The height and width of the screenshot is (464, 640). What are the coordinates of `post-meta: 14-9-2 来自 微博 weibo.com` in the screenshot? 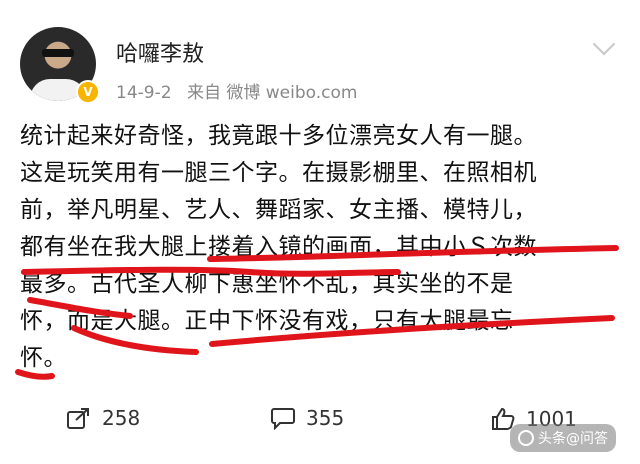 It's located at (241, 90).